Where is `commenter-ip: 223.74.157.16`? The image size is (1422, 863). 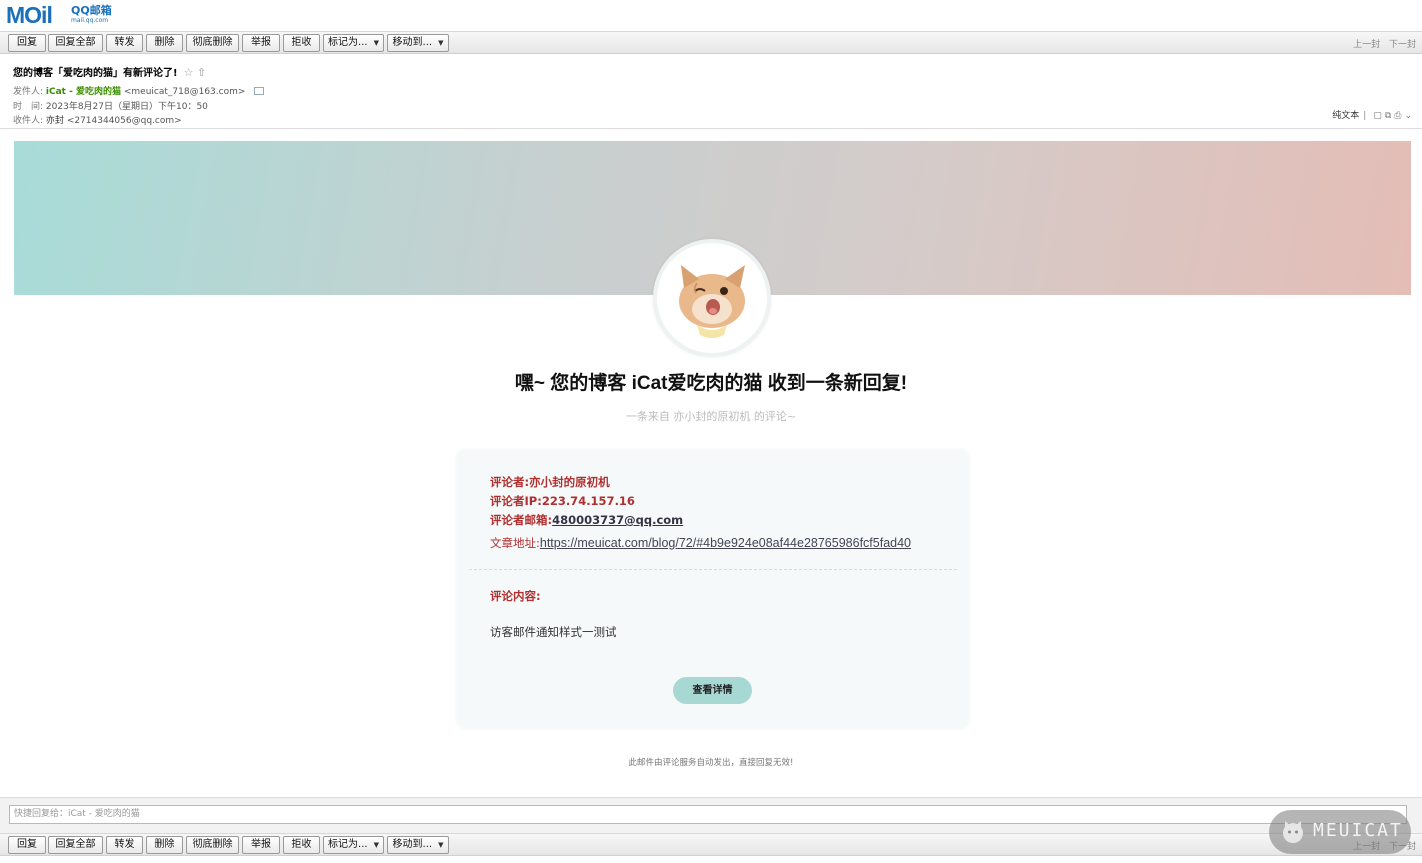 commenter-ip: 223.74.157.16 is located at coordinates (588, 501).